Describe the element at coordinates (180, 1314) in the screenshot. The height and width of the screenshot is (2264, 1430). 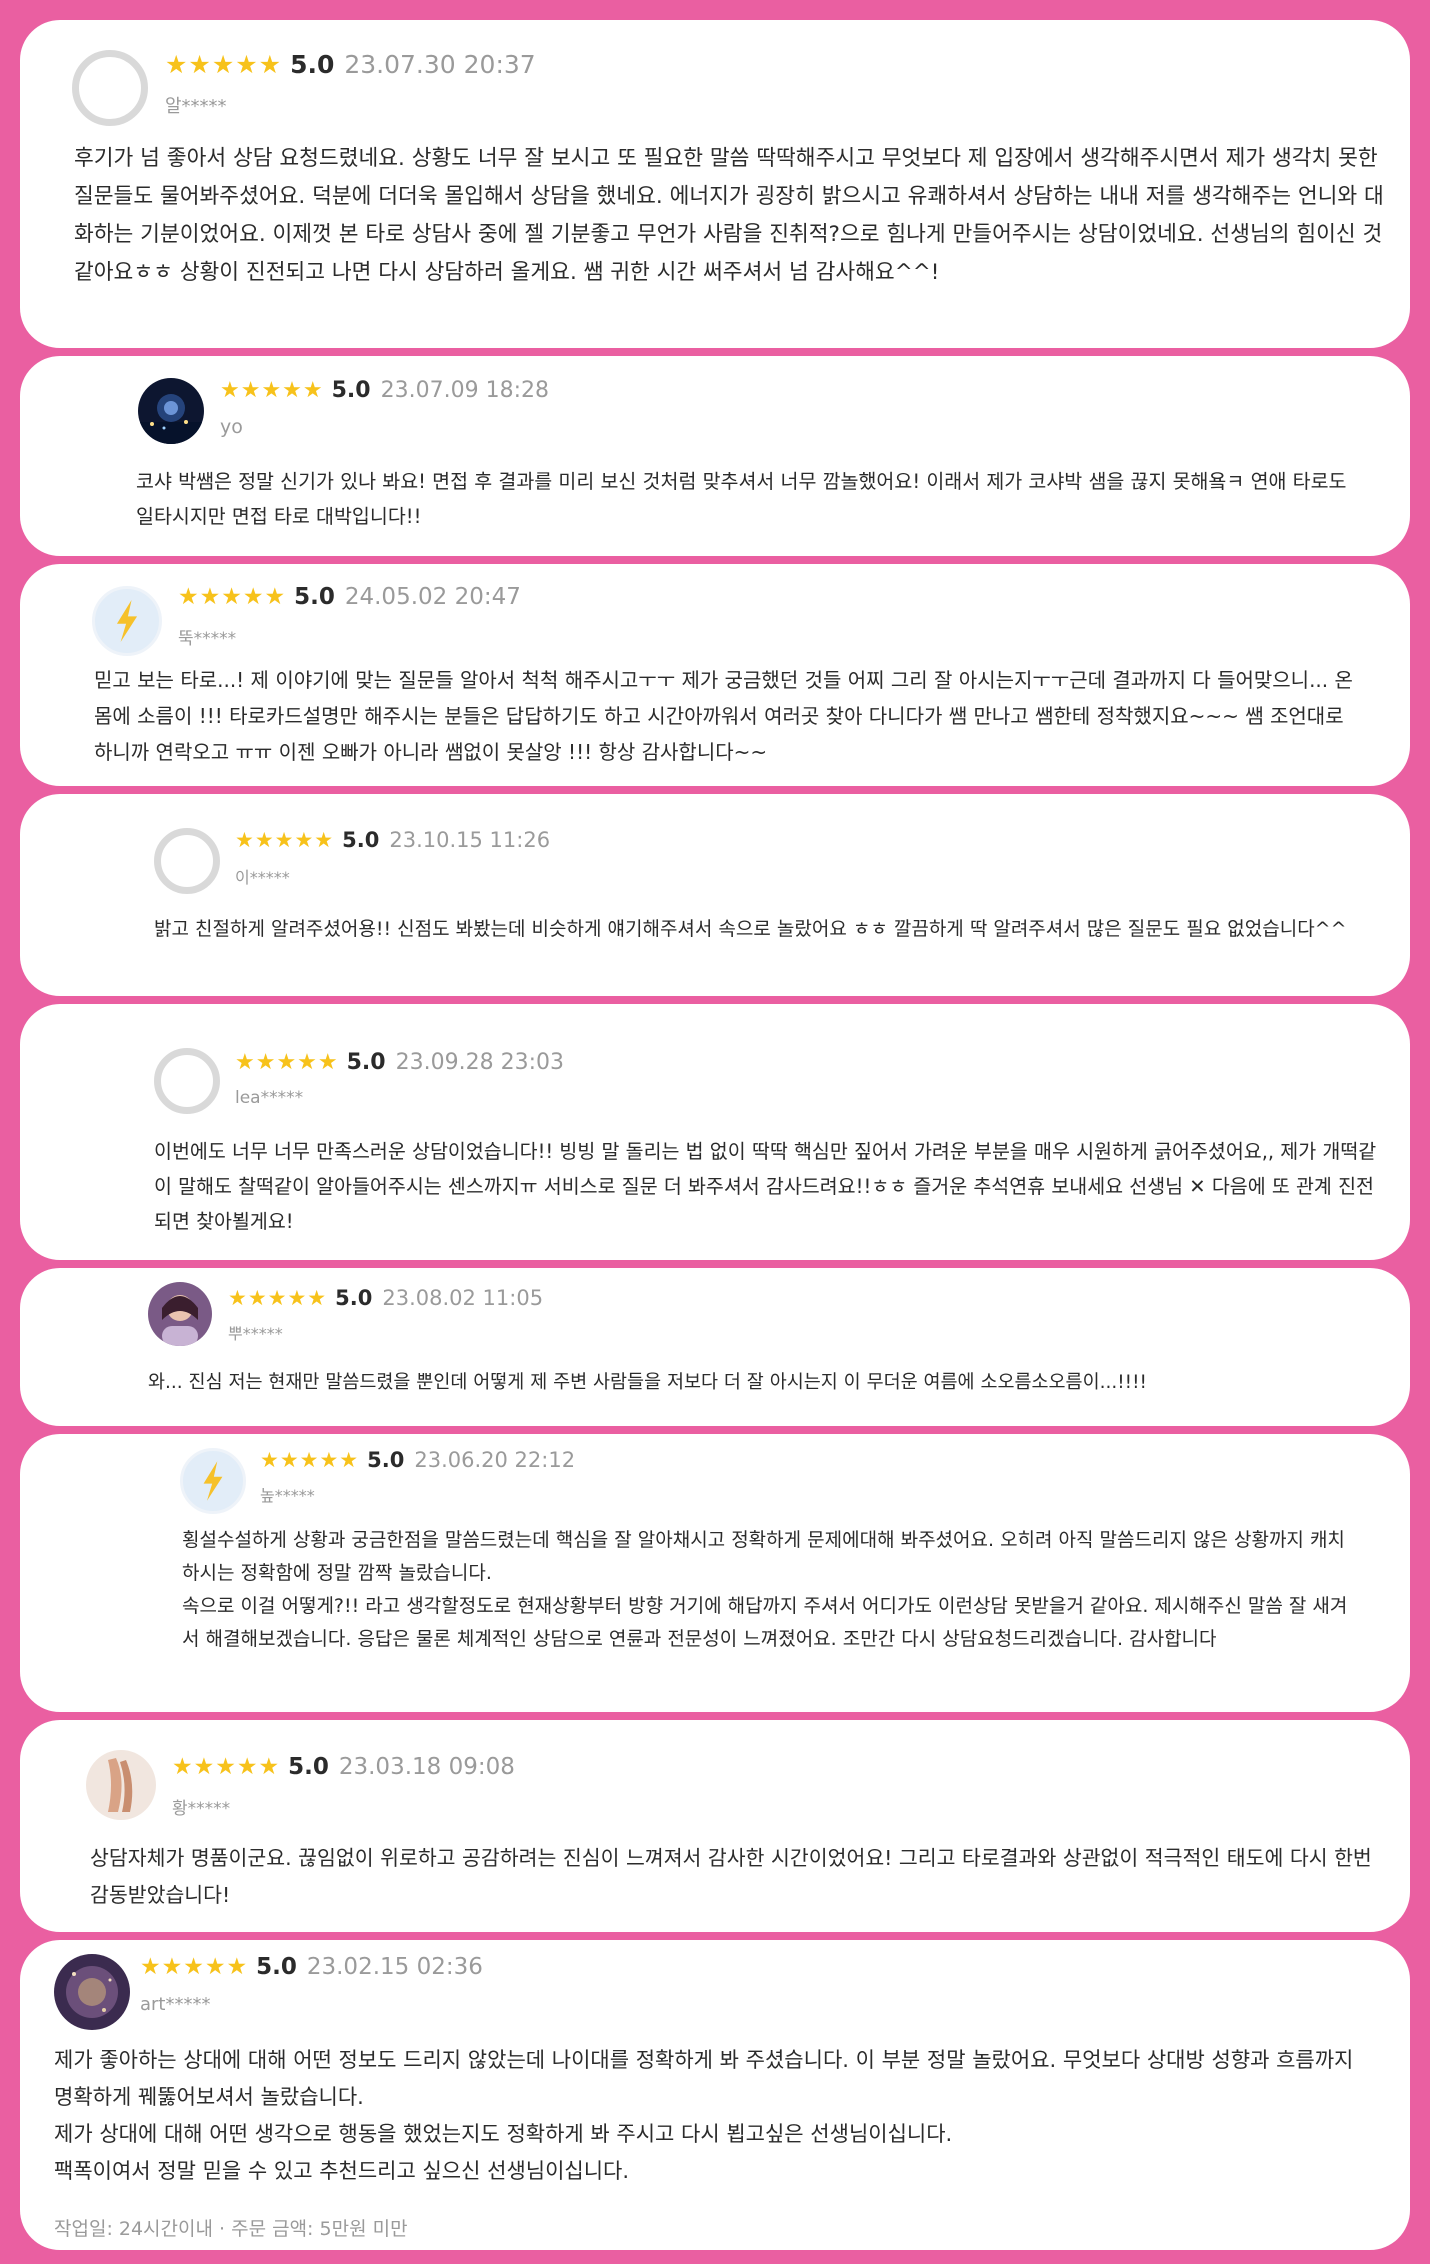
I see `portrait-photo-avatar` at that location.